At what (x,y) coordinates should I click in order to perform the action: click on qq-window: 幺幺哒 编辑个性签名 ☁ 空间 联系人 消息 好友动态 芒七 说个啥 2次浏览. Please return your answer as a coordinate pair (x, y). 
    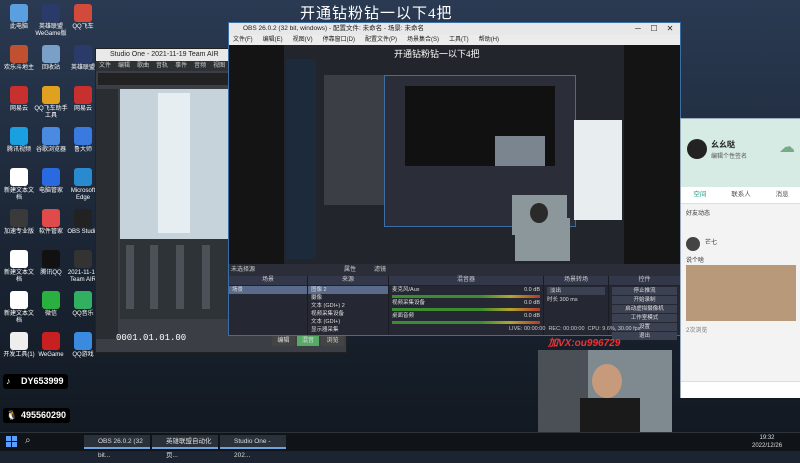
    Looking at the image, I should click on (740, 258).